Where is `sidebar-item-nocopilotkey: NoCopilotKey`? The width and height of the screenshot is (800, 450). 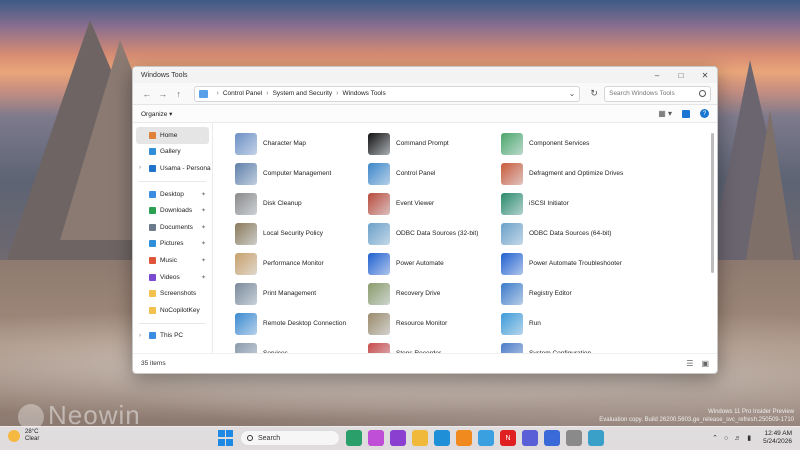 sidebar-item-nocopilotkey: NoCopilotKey is located at coordinates (172, 310).